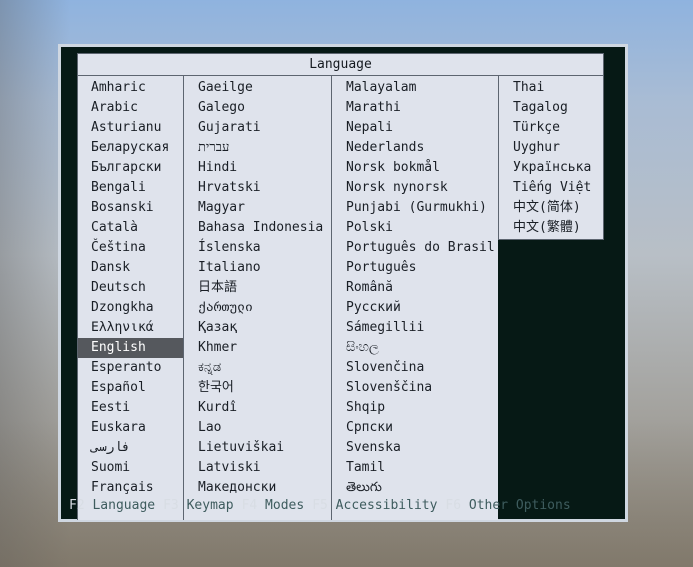  I want to click on language-option: 中文(简体), so click(551, 208).